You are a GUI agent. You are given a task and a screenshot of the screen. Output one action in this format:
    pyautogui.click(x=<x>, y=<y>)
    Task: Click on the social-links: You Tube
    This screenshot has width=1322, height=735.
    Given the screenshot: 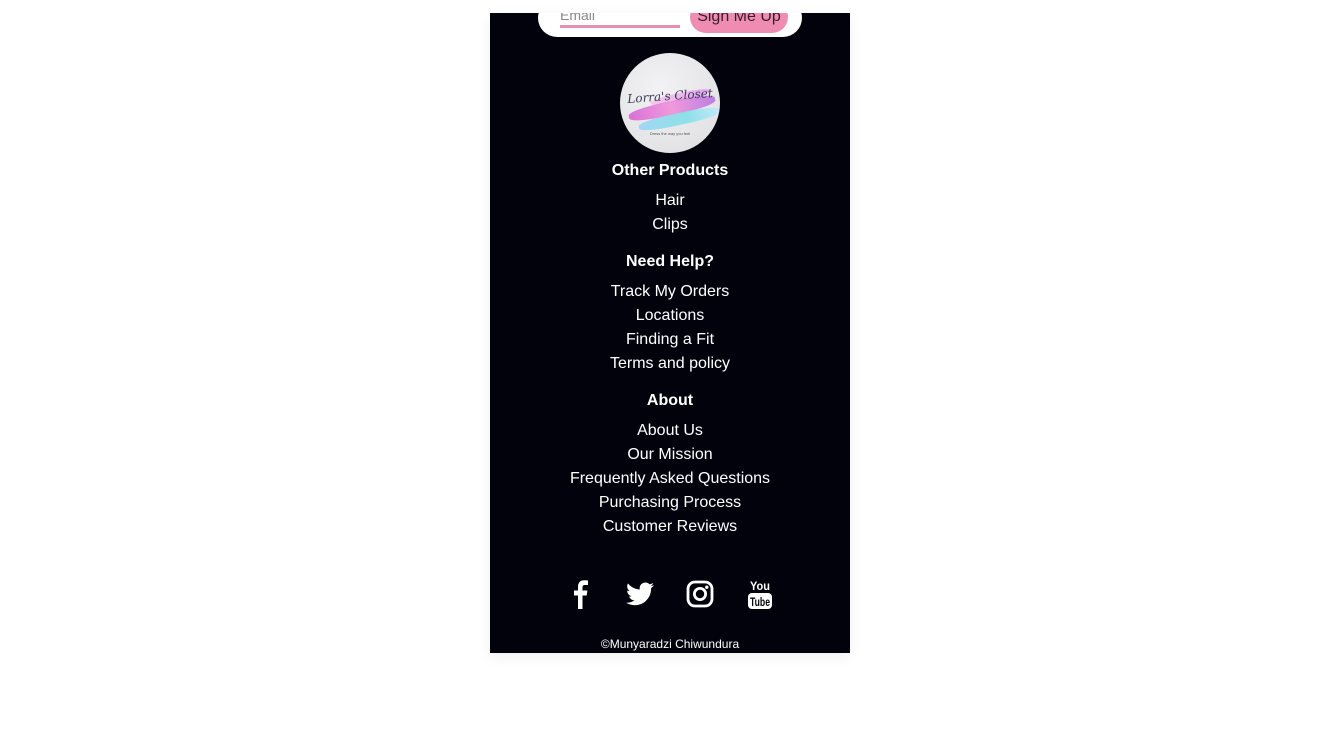 What is the action you would take?
    pyautogui.click(x=670, y=594)
    